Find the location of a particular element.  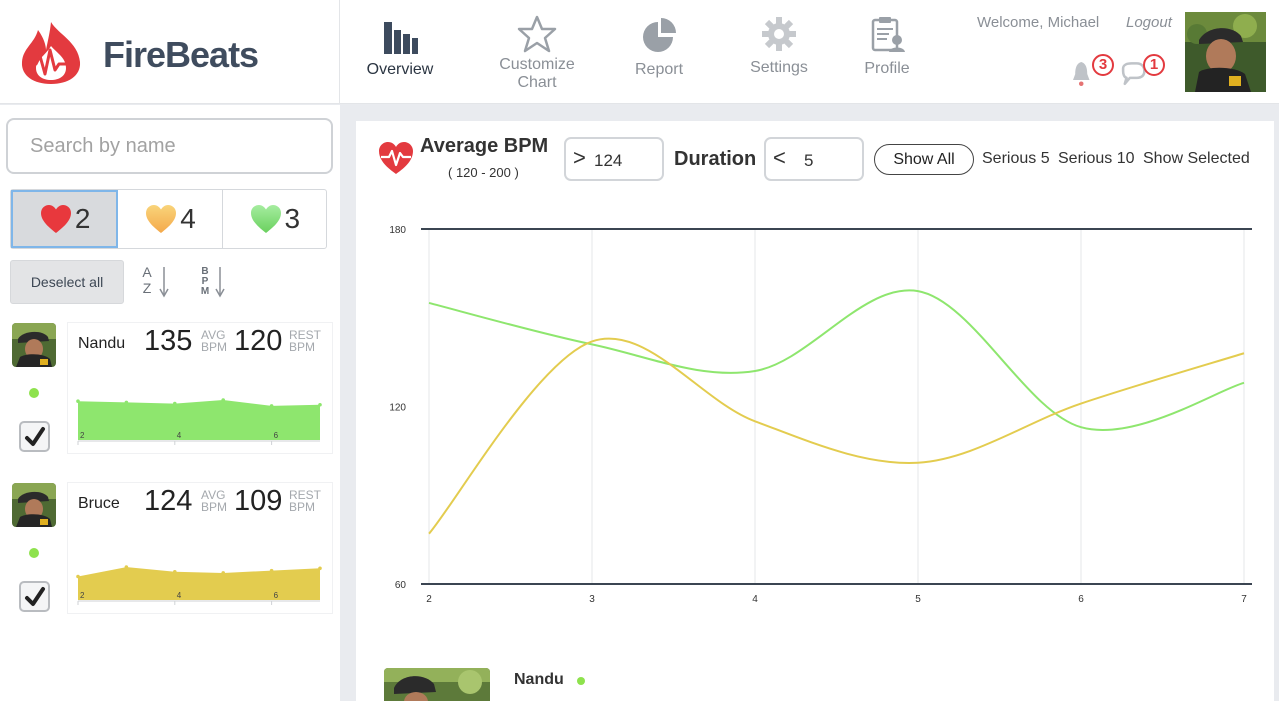

nav-label: Customize Chart is located at coordinates (537, 74).